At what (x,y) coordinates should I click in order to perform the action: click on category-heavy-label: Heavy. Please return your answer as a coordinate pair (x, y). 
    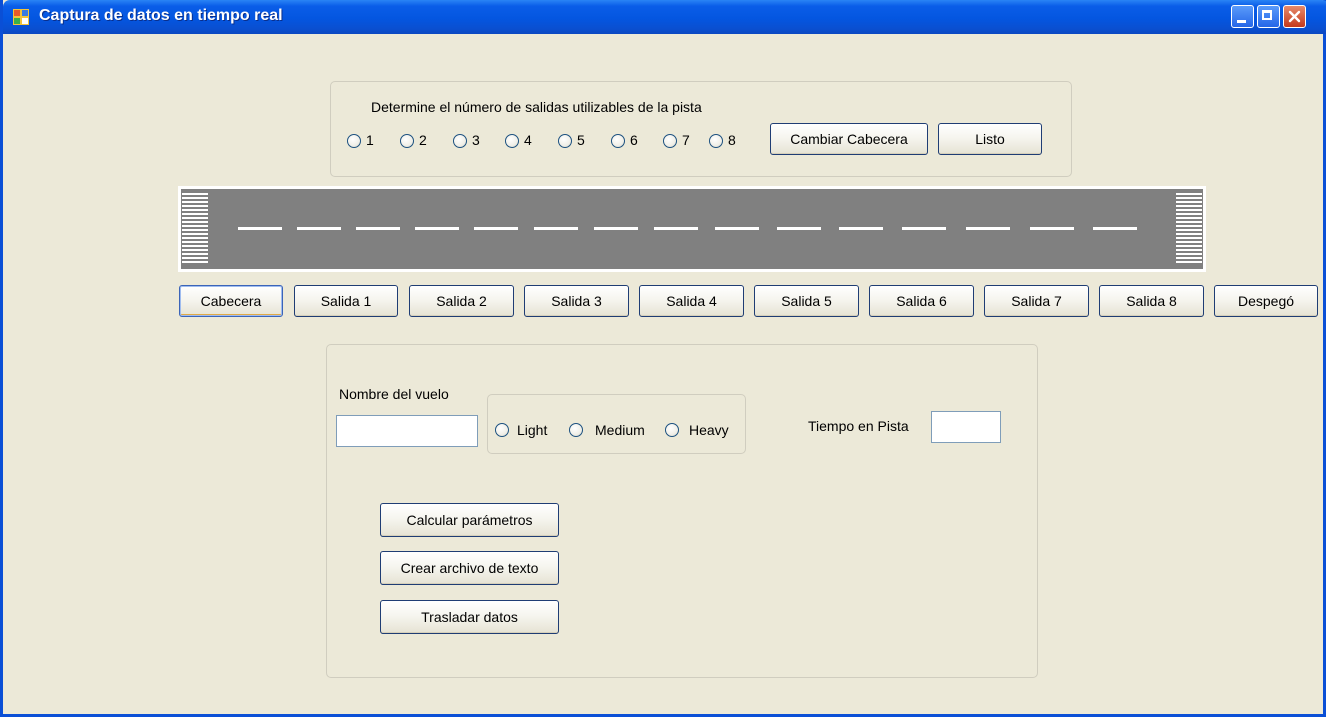
    Looking at the image, I should click on (709, 430).